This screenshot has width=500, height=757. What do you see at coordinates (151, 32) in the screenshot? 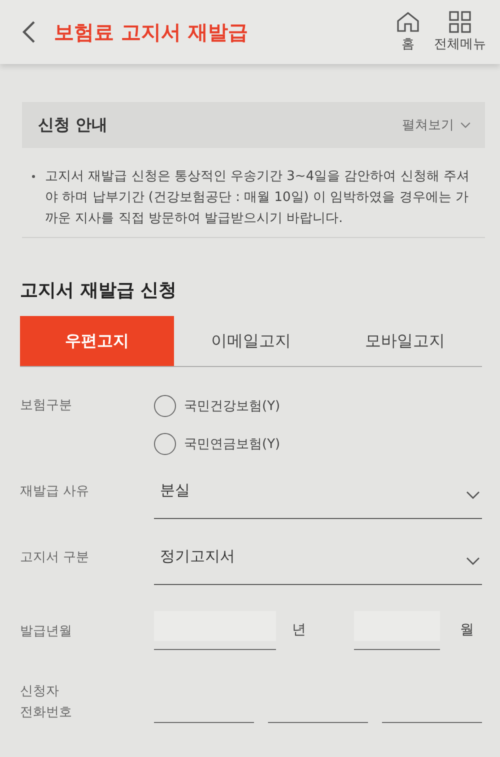
I see `page-title: 보험료 고지서 재발급` at bounding box center [151, 32].